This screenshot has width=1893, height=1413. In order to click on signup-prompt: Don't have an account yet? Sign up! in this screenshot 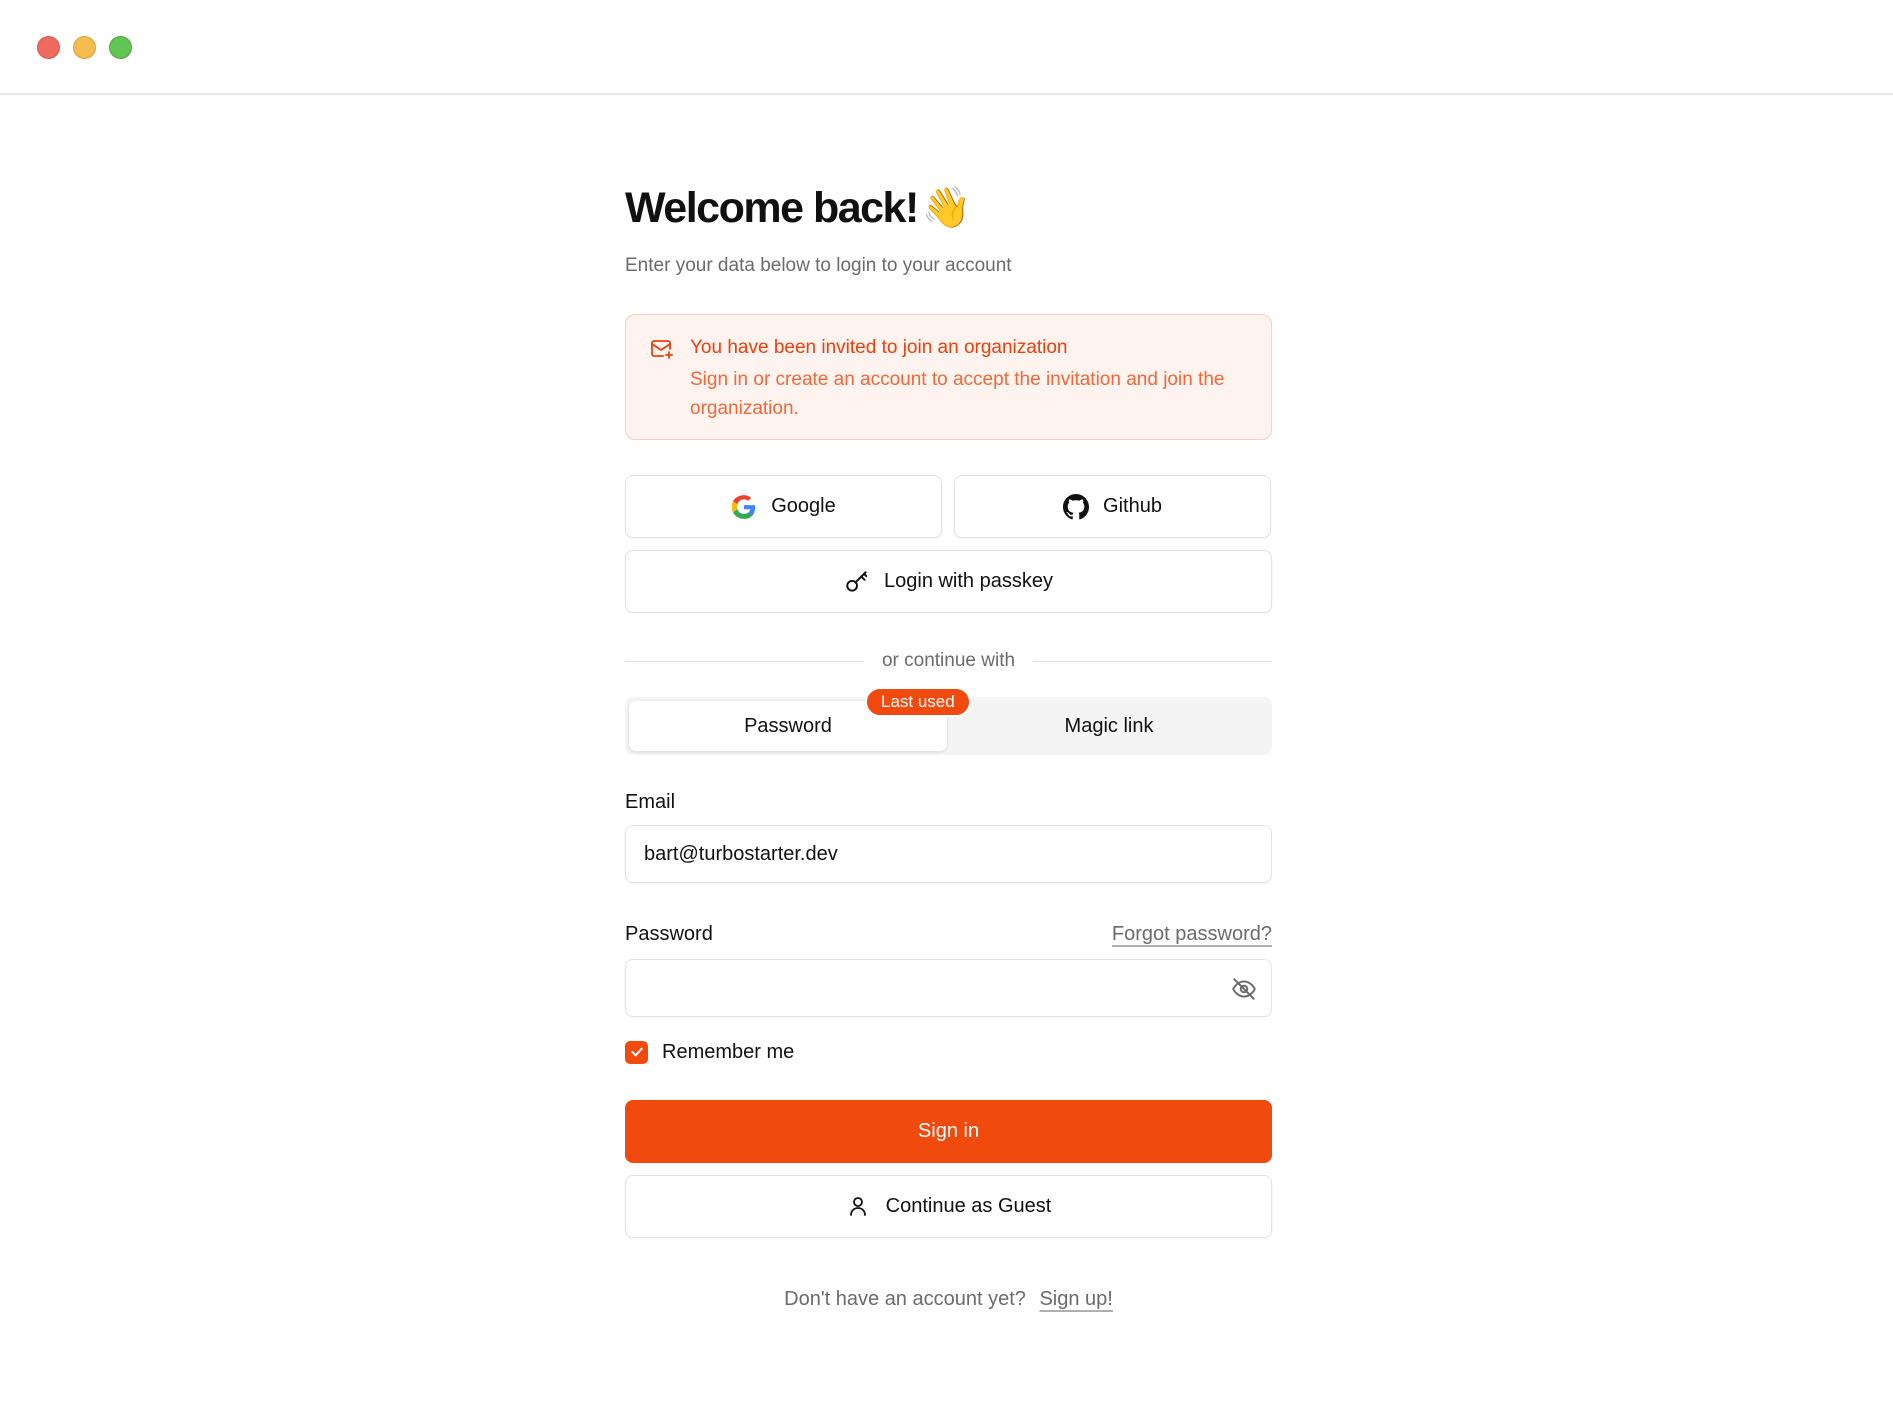, I will do `click(948, 1299)`.